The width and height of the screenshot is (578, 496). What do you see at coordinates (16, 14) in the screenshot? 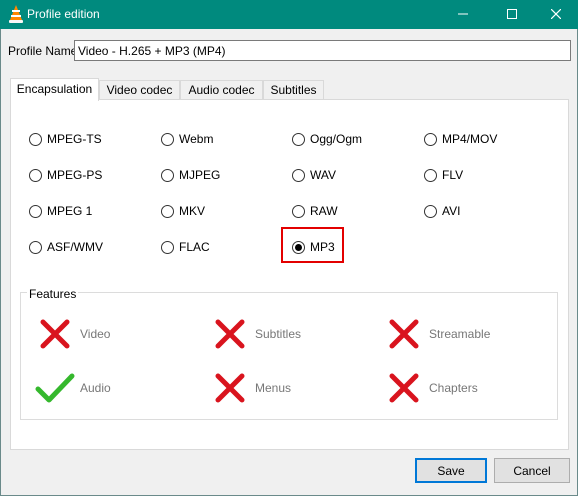
I see `vlc-cone-icon` at bounding box center [16, 14].